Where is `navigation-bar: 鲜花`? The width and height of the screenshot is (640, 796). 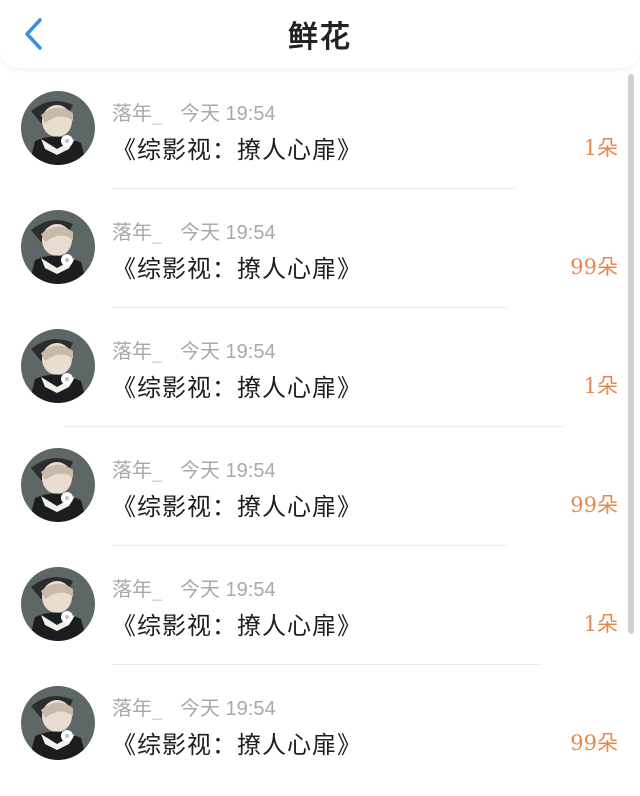 navigation-bar: 鲜花 is located at coordinates (320, 34).